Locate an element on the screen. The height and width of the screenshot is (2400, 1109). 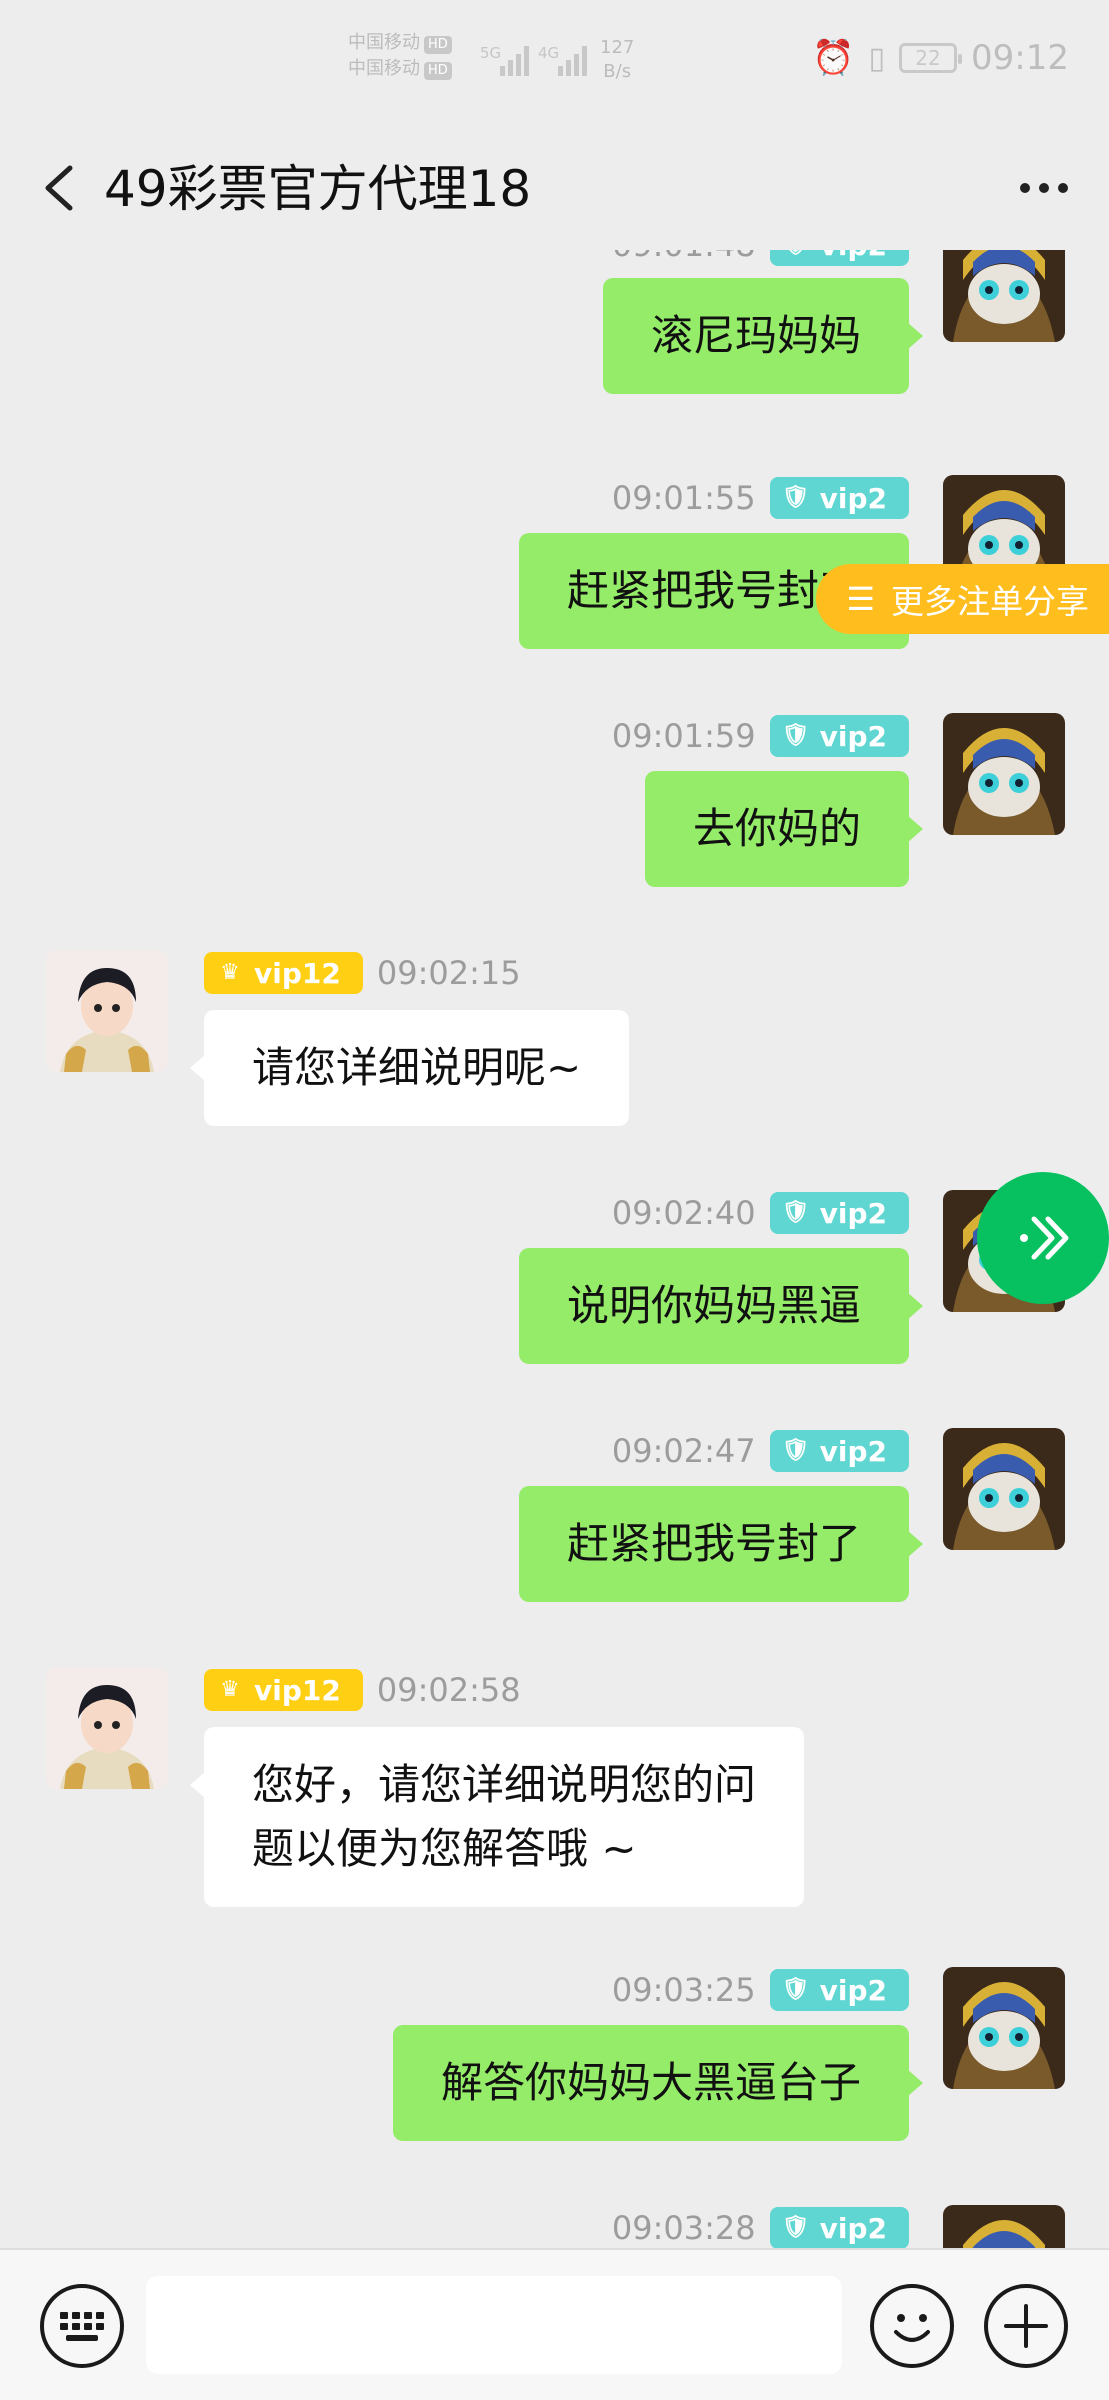
message-meta: ♛ vip12 09:02:15 is located at coordinates (362, 973).